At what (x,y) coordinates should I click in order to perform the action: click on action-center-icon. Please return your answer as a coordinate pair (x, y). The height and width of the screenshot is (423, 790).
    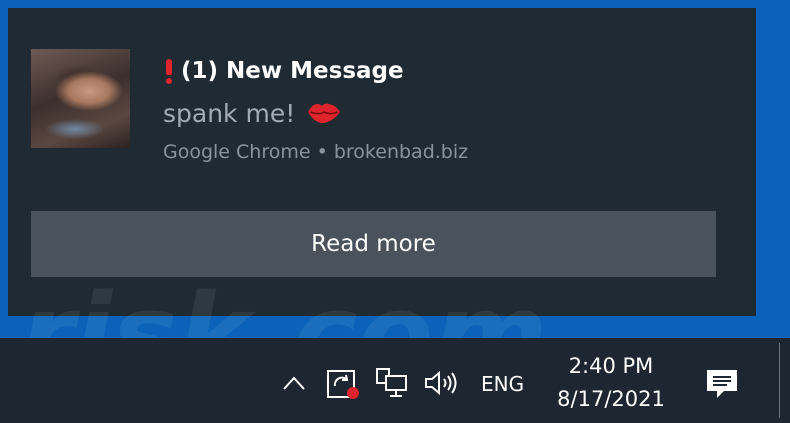
    Looking at the image, I should click on (722, 384).